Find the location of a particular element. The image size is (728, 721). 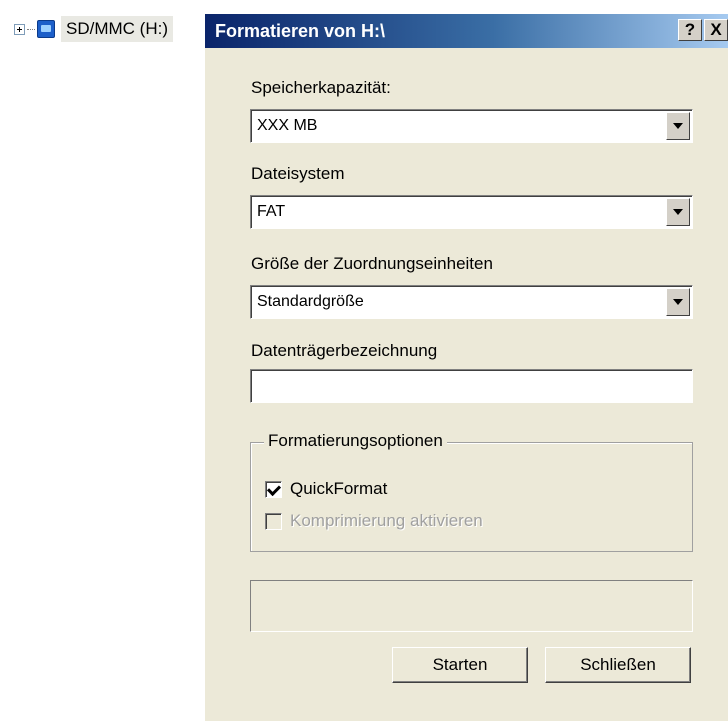

compression-option: Komprimierung aktivieren is located at coordinates (374, 521).